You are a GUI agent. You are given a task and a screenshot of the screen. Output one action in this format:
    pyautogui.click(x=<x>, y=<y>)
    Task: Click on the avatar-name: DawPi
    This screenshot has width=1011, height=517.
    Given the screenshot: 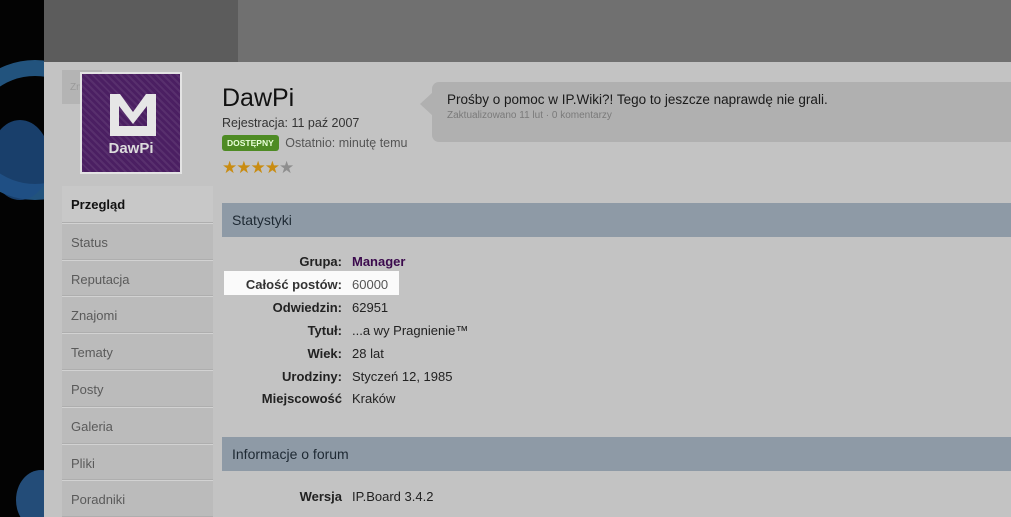 What is the action you would take?
    pyautogui.click(x=131, y=148)
    